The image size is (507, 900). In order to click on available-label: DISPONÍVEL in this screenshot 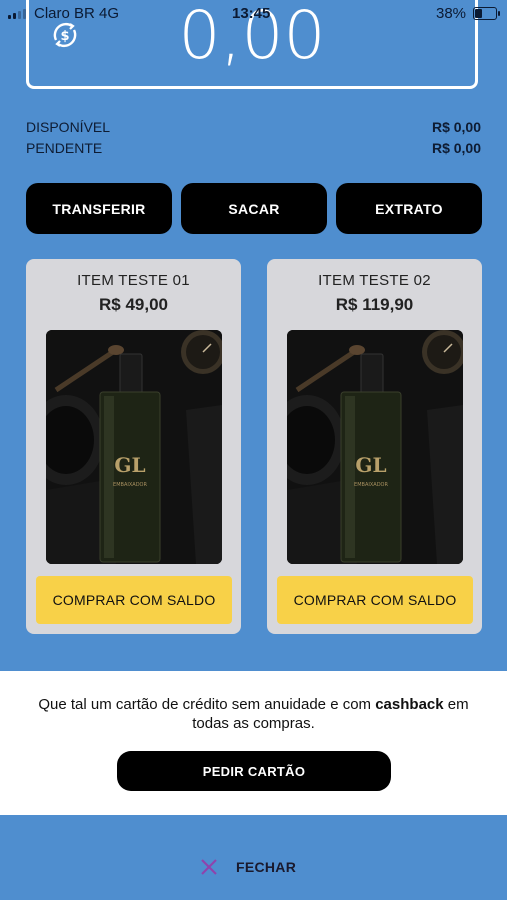, I will do `click(68, 127)`.